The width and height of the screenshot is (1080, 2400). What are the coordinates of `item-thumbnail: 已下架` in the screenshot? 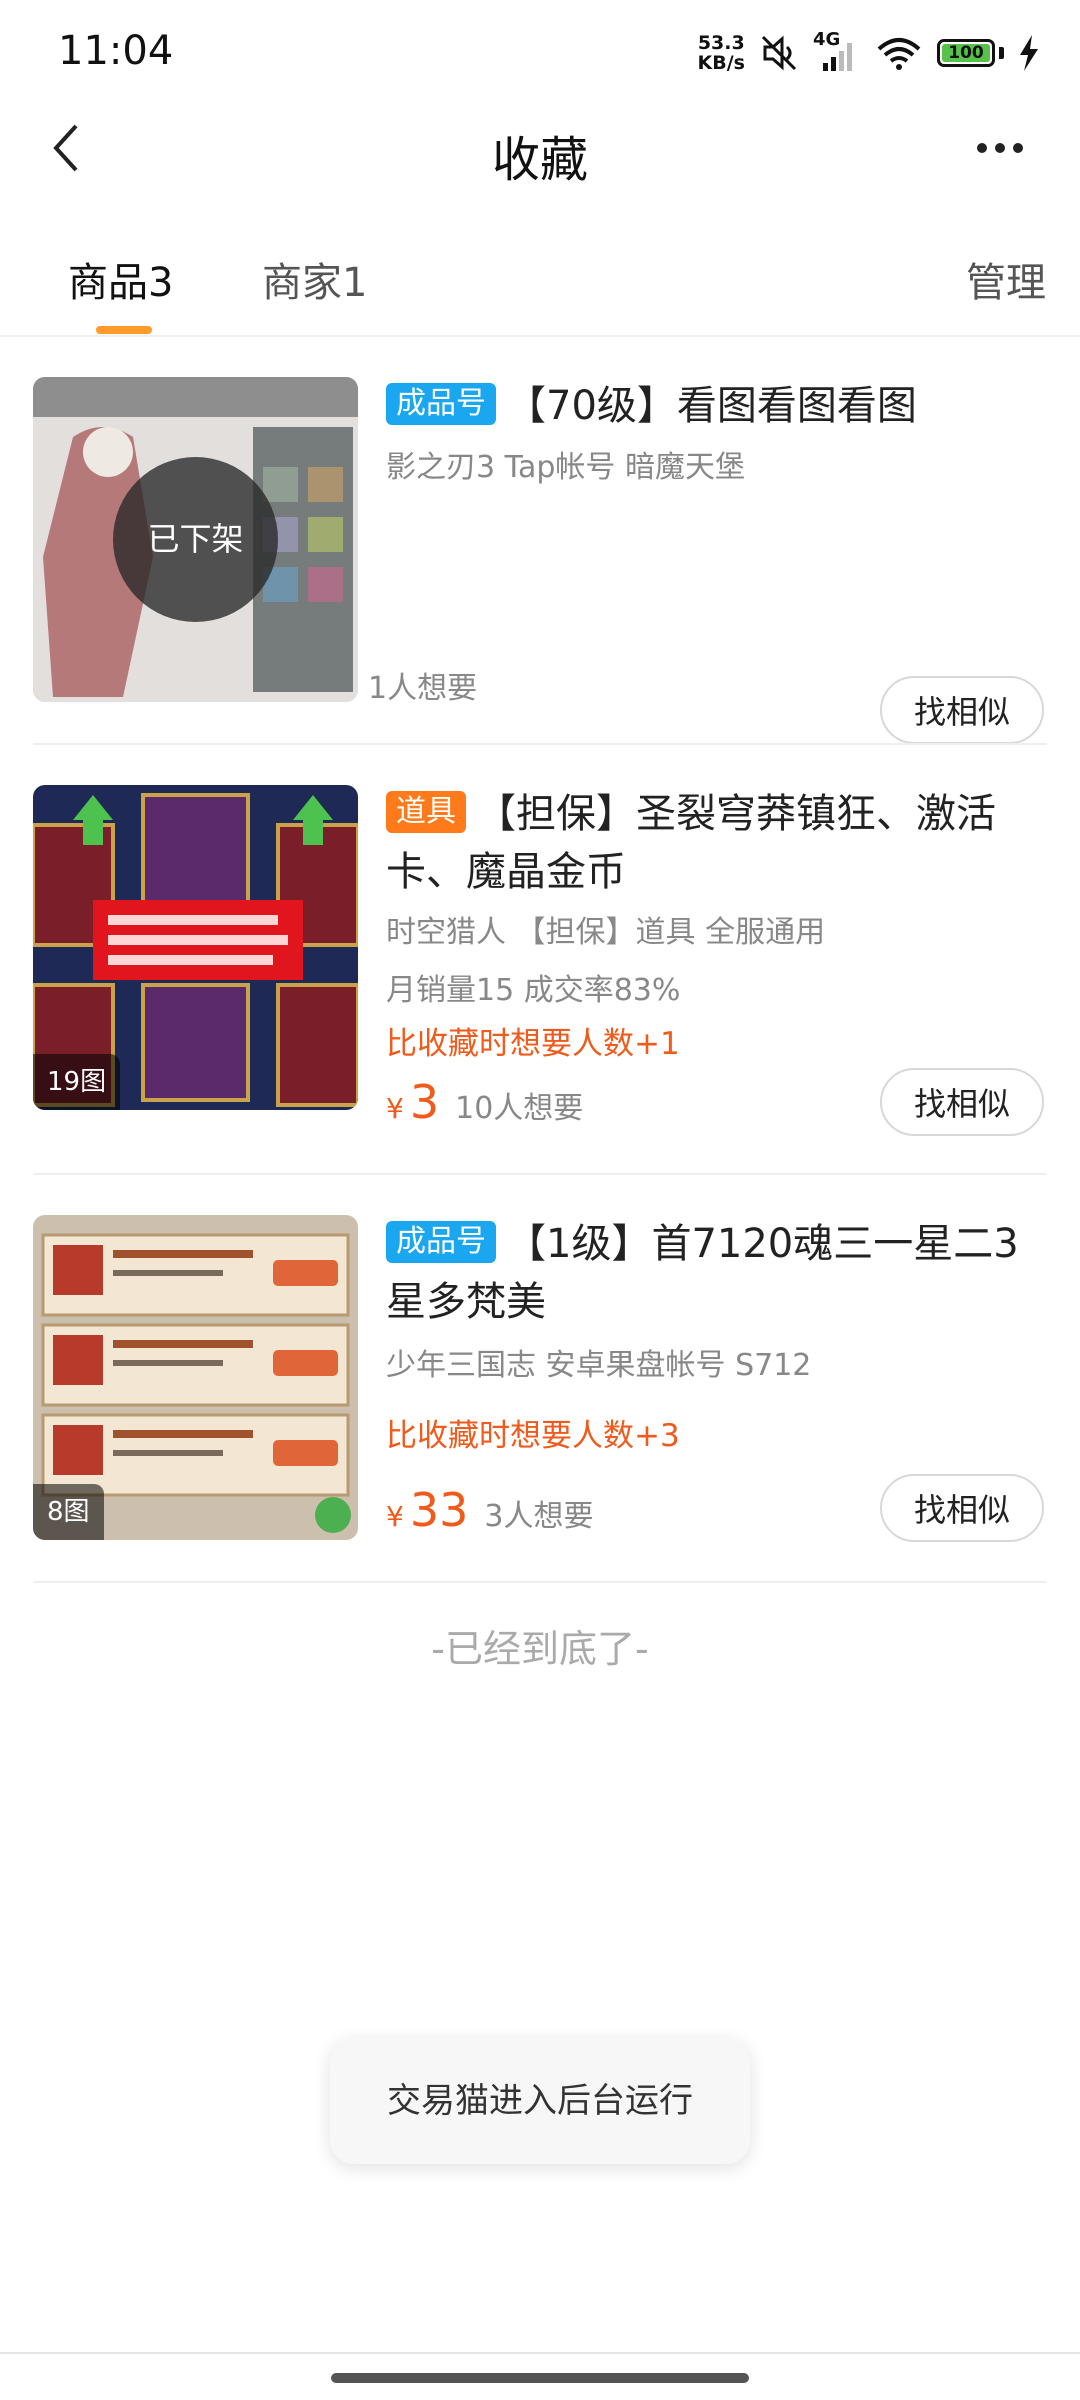 It's located at (195, 539).